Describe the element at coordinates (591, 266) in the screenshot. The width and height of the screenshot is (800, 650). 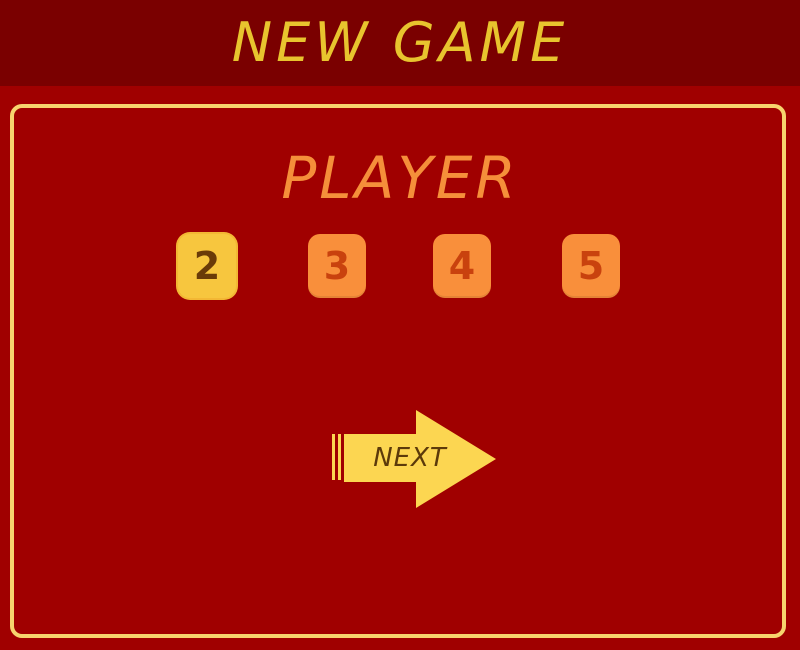
I see `player-option-5: 5` at that location.